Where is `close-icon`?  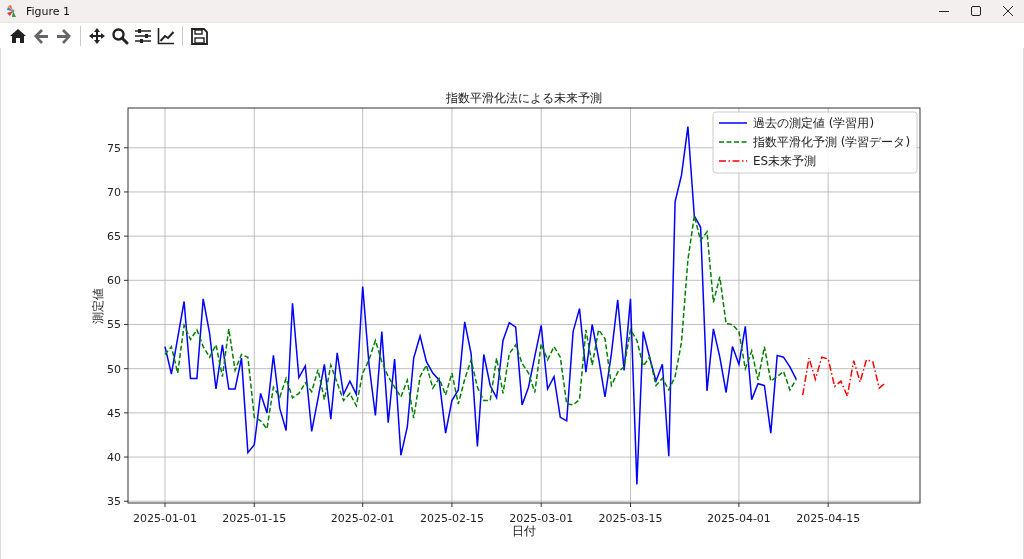
close-icon is located at coordinates (1008, 11).